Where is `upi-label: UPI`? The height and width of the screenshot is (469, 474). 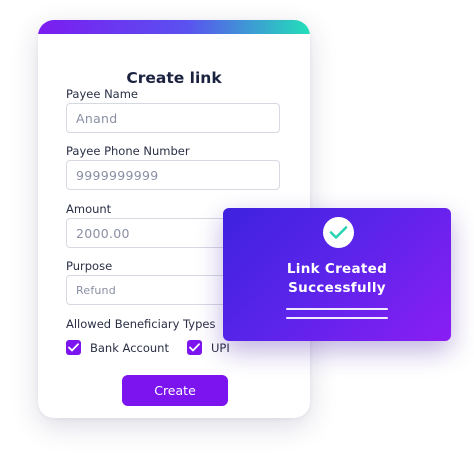
upi-label: UPI is located at coordinates (220, 347).